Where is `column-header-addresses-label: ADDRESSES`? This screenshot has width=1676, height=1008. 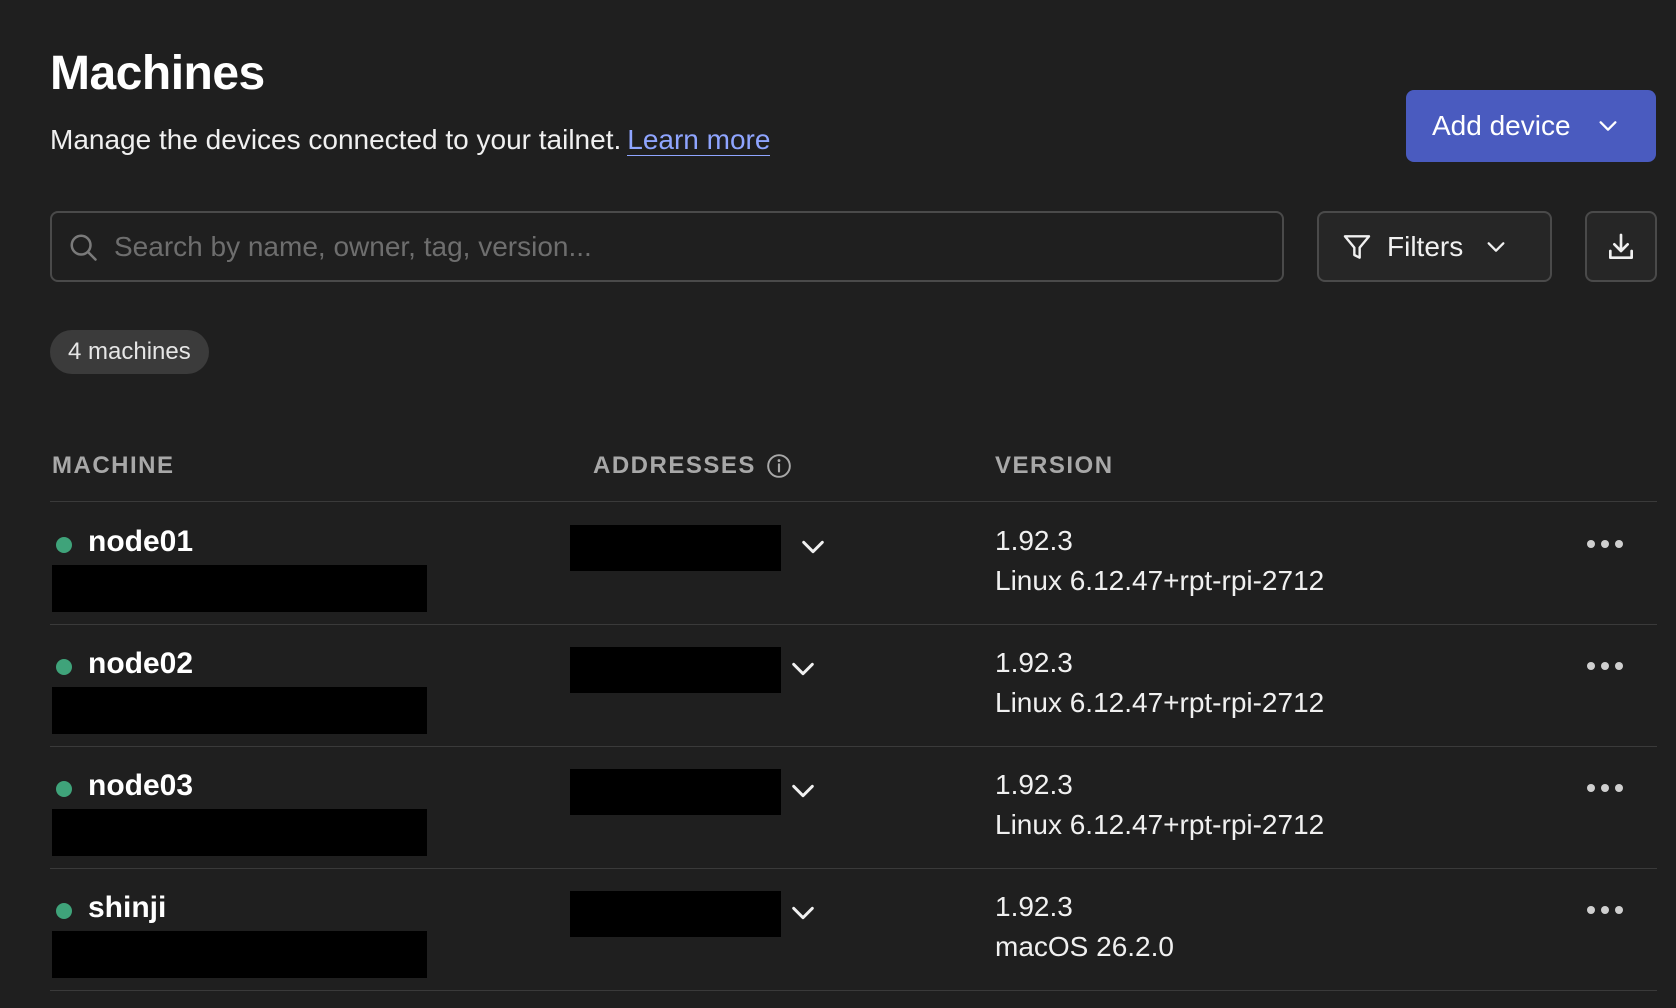
column-header-addresses-label: ADDRESSES is located at coordinates (674, 465).